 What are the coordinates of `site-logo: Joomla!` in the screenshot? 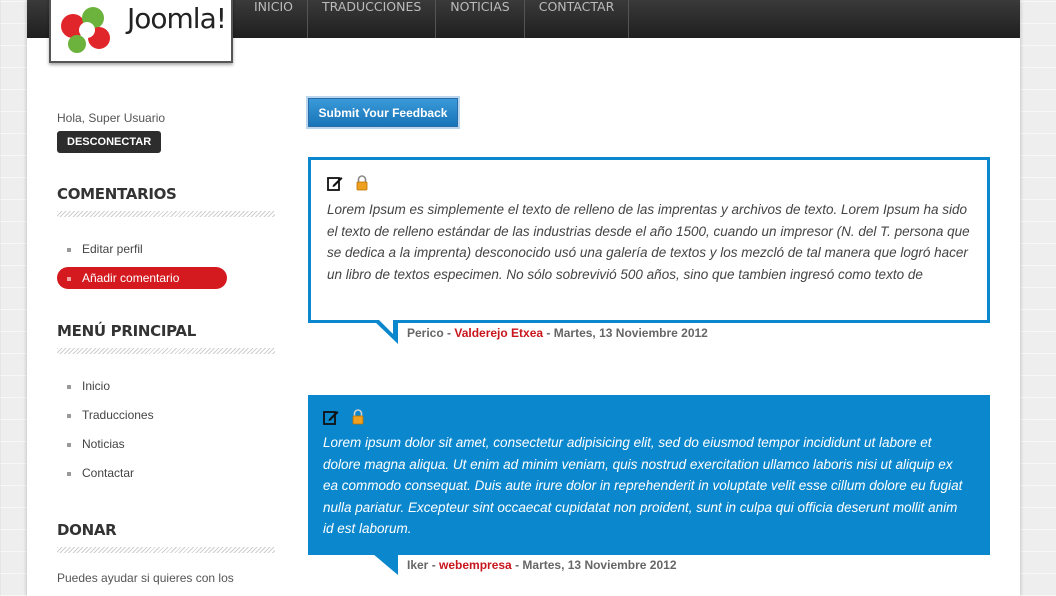 It's located at (141, 31).